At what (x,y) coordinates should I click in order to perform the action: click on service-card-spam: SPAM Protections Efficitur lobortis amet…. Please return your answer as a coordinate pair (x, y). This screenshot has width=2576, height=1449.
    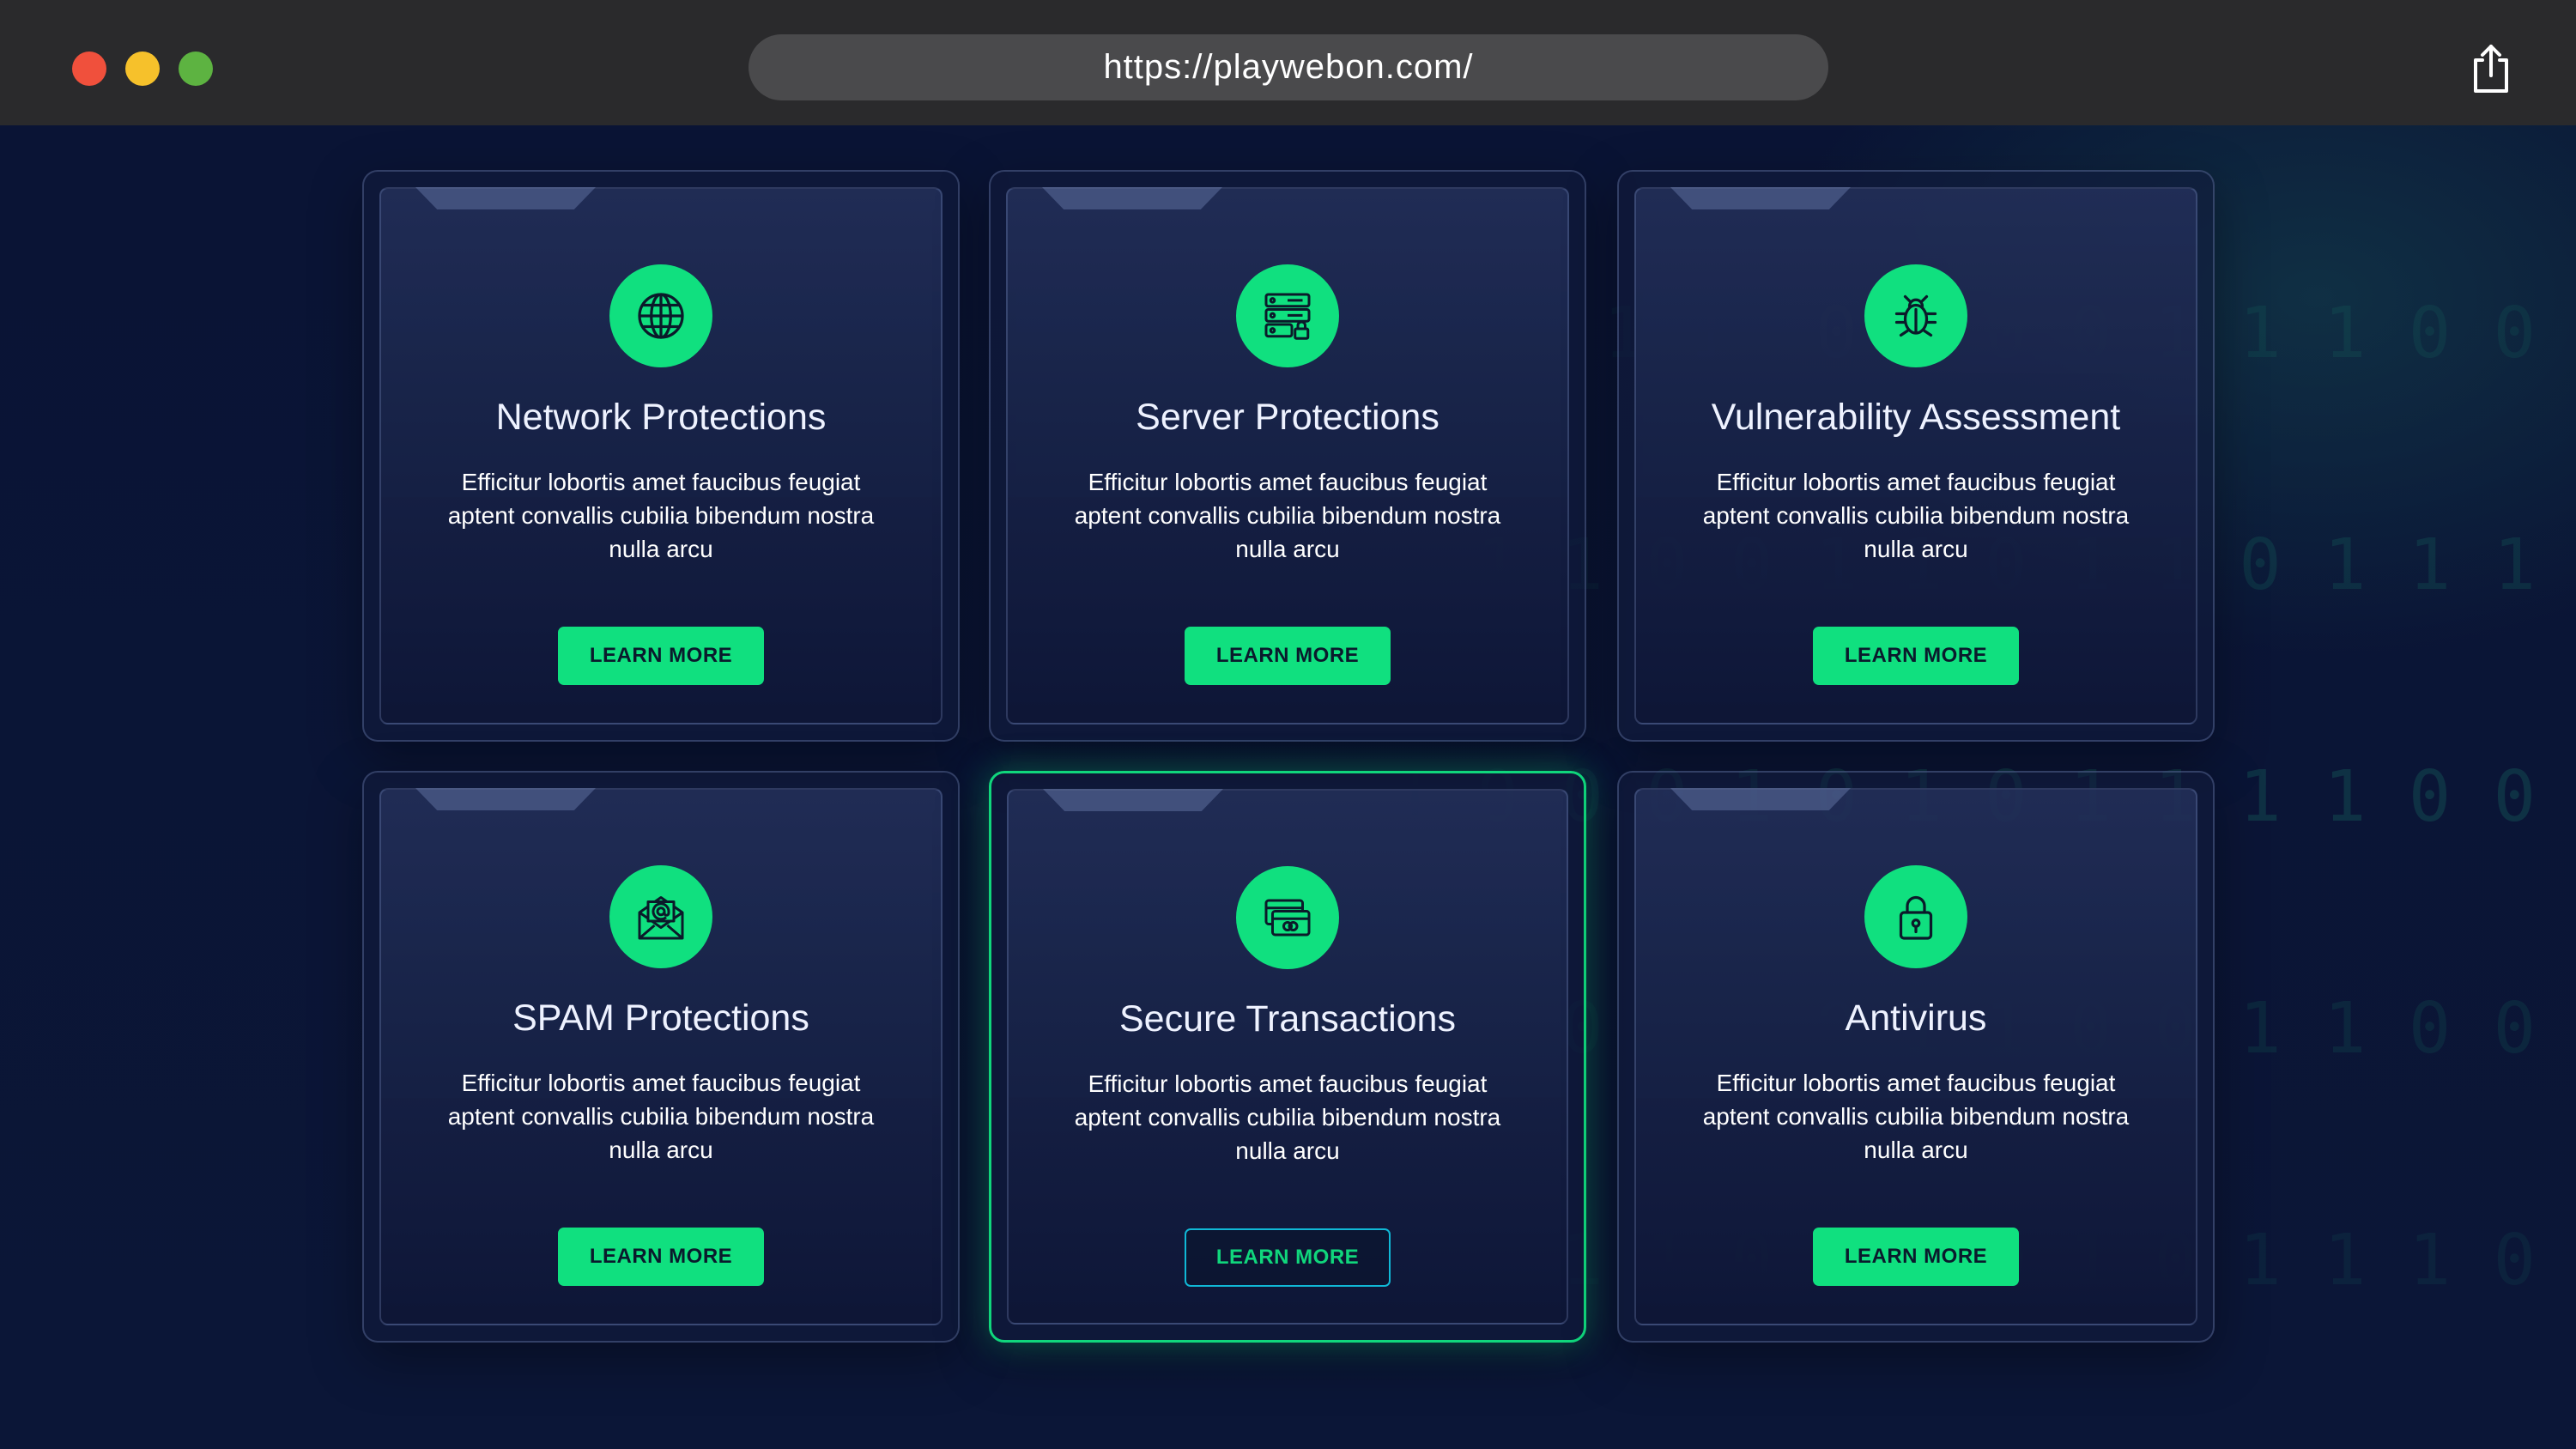
    Looking at the image, I should click on (661, 1057).